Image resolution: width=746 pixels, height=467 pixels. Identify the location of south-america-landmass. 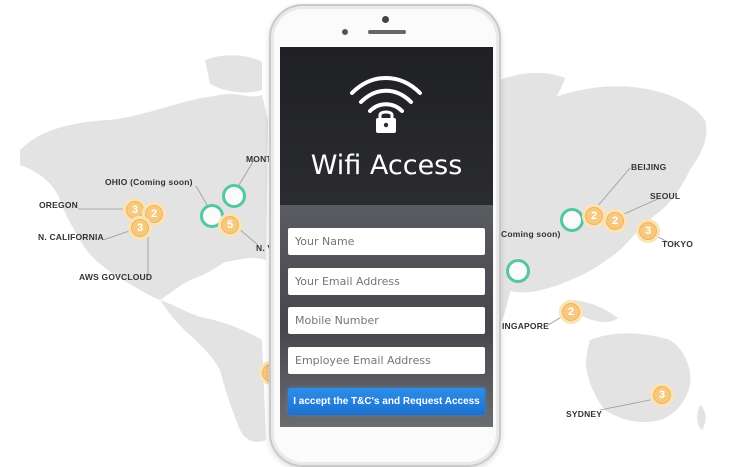
(213, 371).